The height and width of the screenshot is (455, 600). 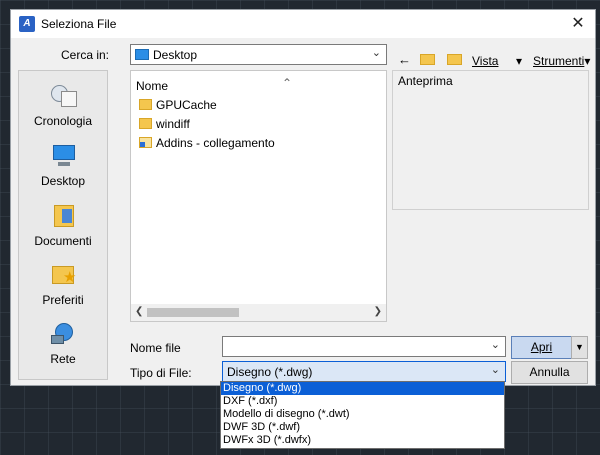 I want to click on file-name: windiff, so click(x=173, y=124).